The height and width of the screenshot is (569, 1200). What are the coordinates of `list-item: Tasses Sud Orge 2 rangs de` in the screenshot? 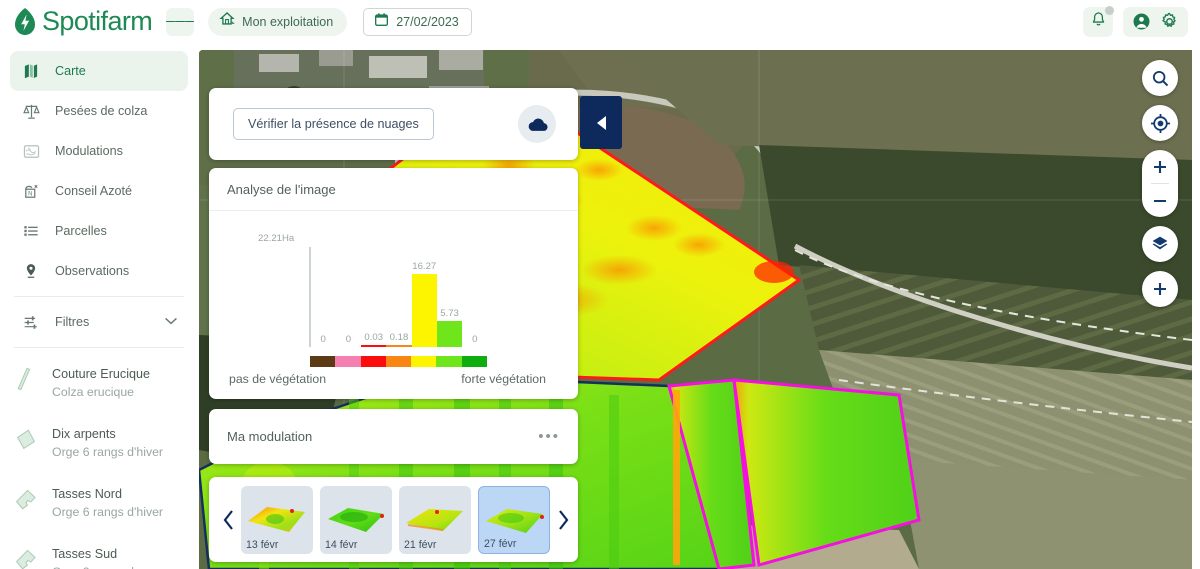 It's located at (99, 551).